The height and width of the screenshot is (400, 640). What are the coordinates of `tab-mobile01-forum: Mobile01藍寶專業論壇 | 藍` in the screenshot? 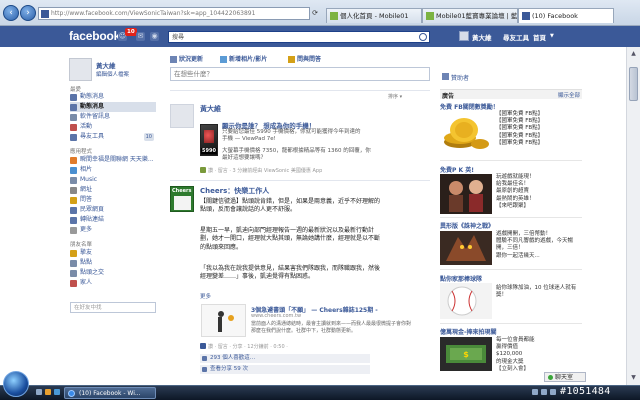 It's located at (470, 15).